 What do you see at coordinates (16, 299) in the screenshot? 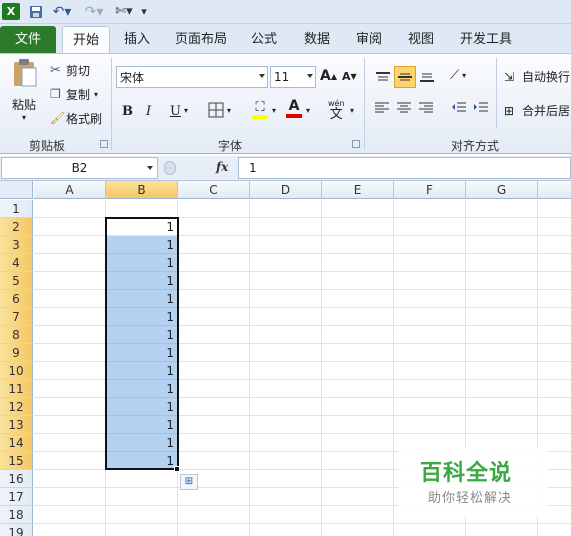
I see `row-header-6: 6` at bounding box center [16, 299].